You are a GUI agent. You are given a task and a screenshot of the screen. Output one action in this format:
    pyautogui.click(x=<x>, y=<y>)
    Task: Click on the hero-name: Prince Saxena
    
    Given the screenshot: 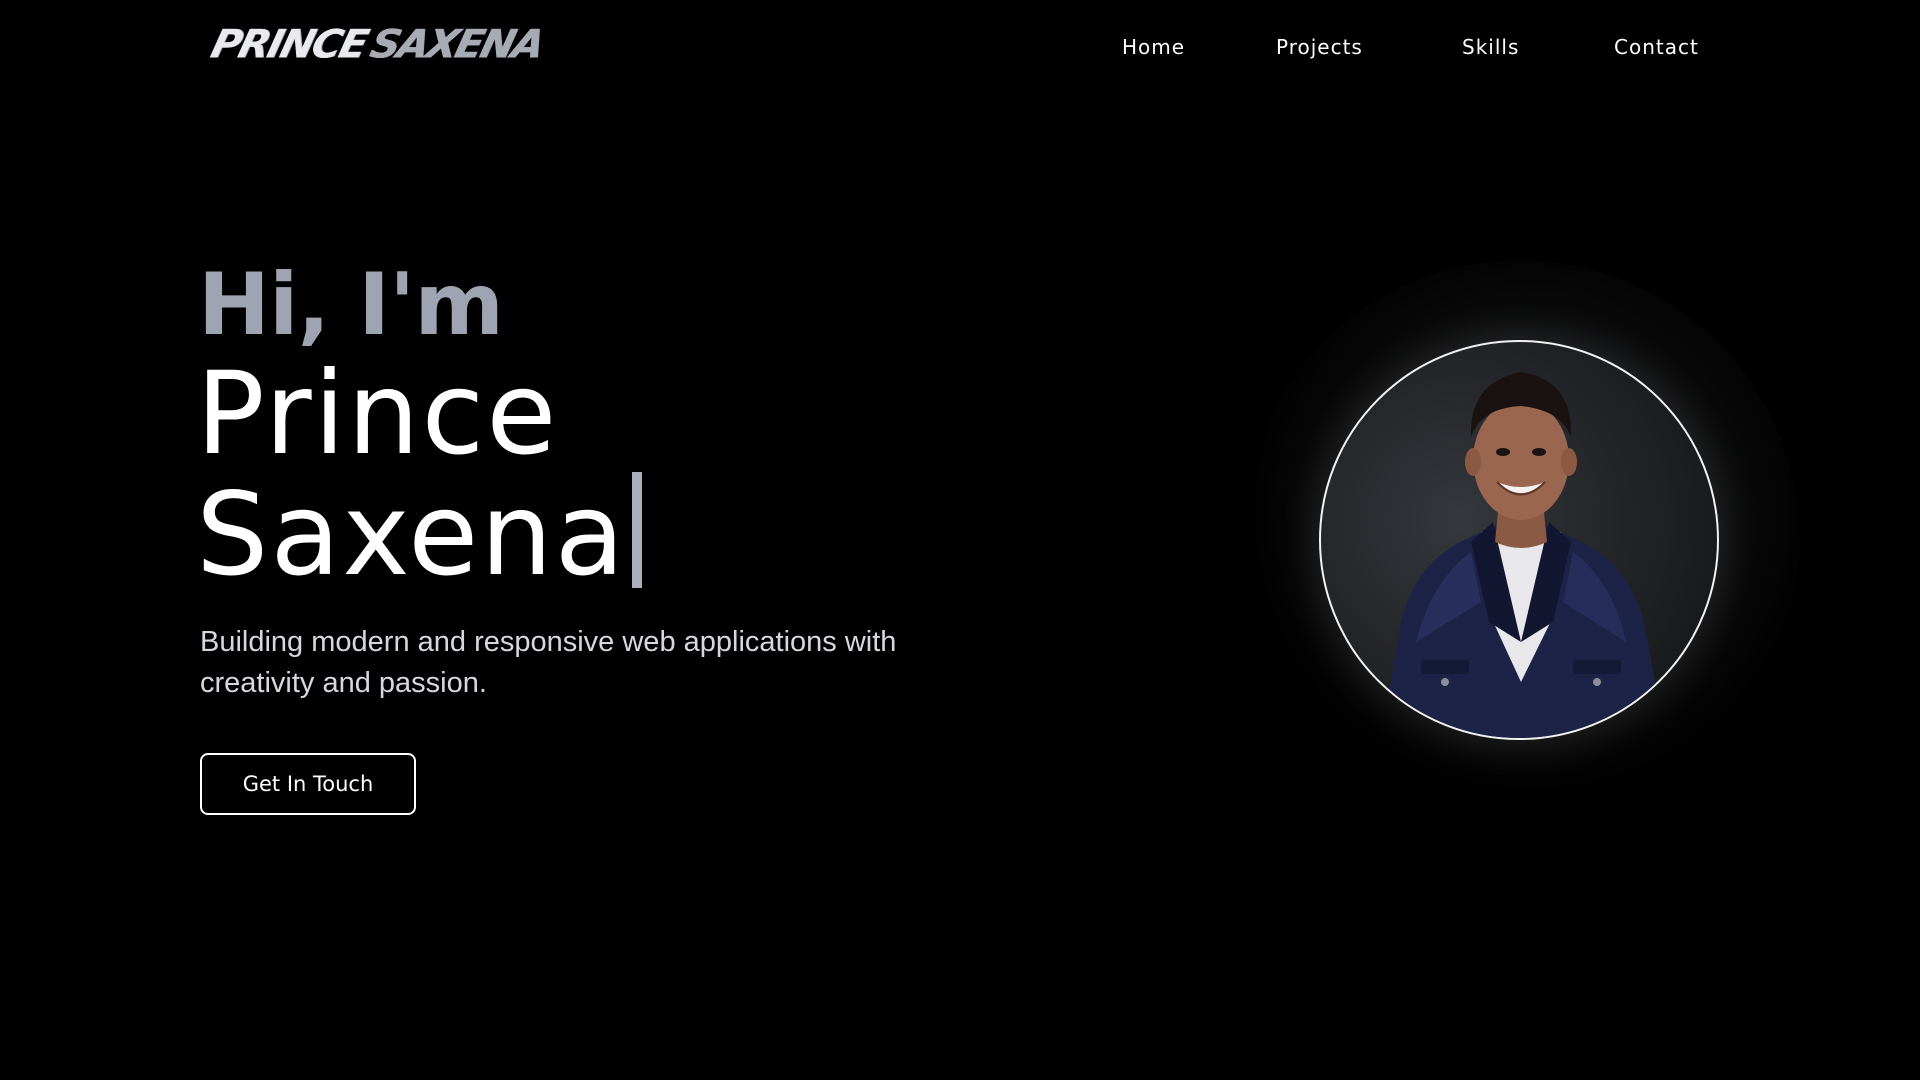 What is the action you would take?
    pyautogui.click(x=419, y=470)
    